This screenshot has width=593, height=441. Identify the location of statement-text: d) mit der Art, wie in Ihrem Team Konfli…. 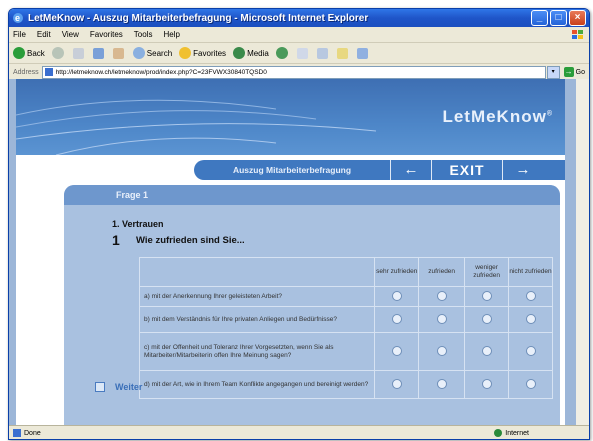
(257, 384).